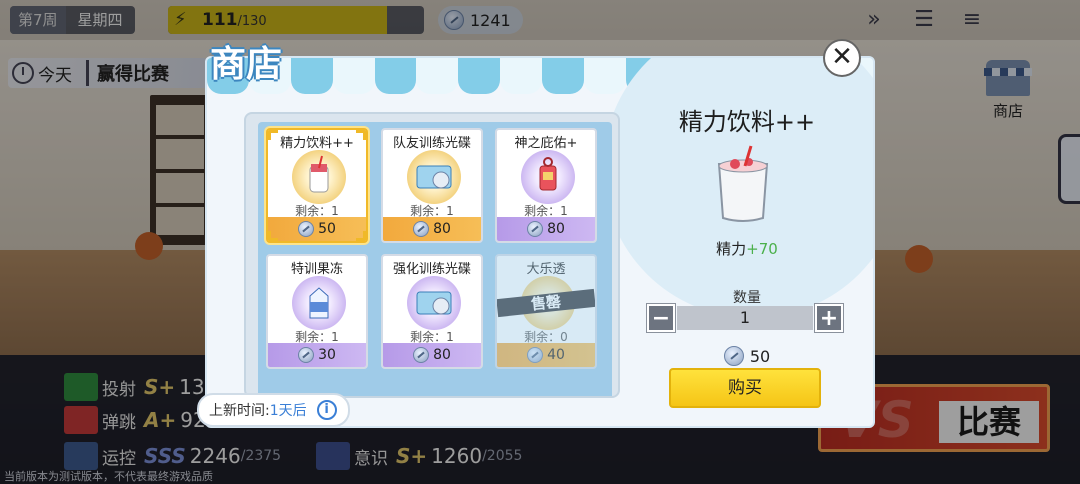  I want to click on milk-carton-icon, so click(319, 303).